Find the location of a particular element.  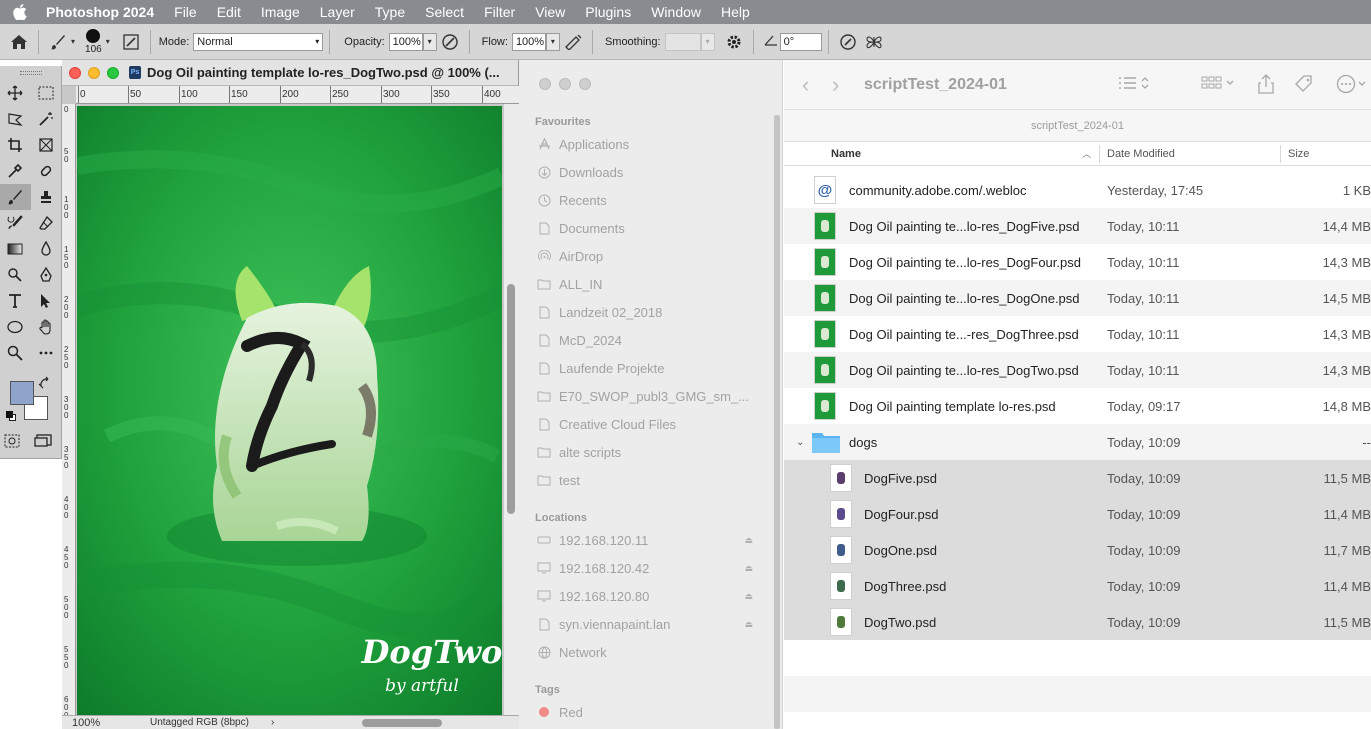

zoom-level: 100% is located at coordinates (102, 723).